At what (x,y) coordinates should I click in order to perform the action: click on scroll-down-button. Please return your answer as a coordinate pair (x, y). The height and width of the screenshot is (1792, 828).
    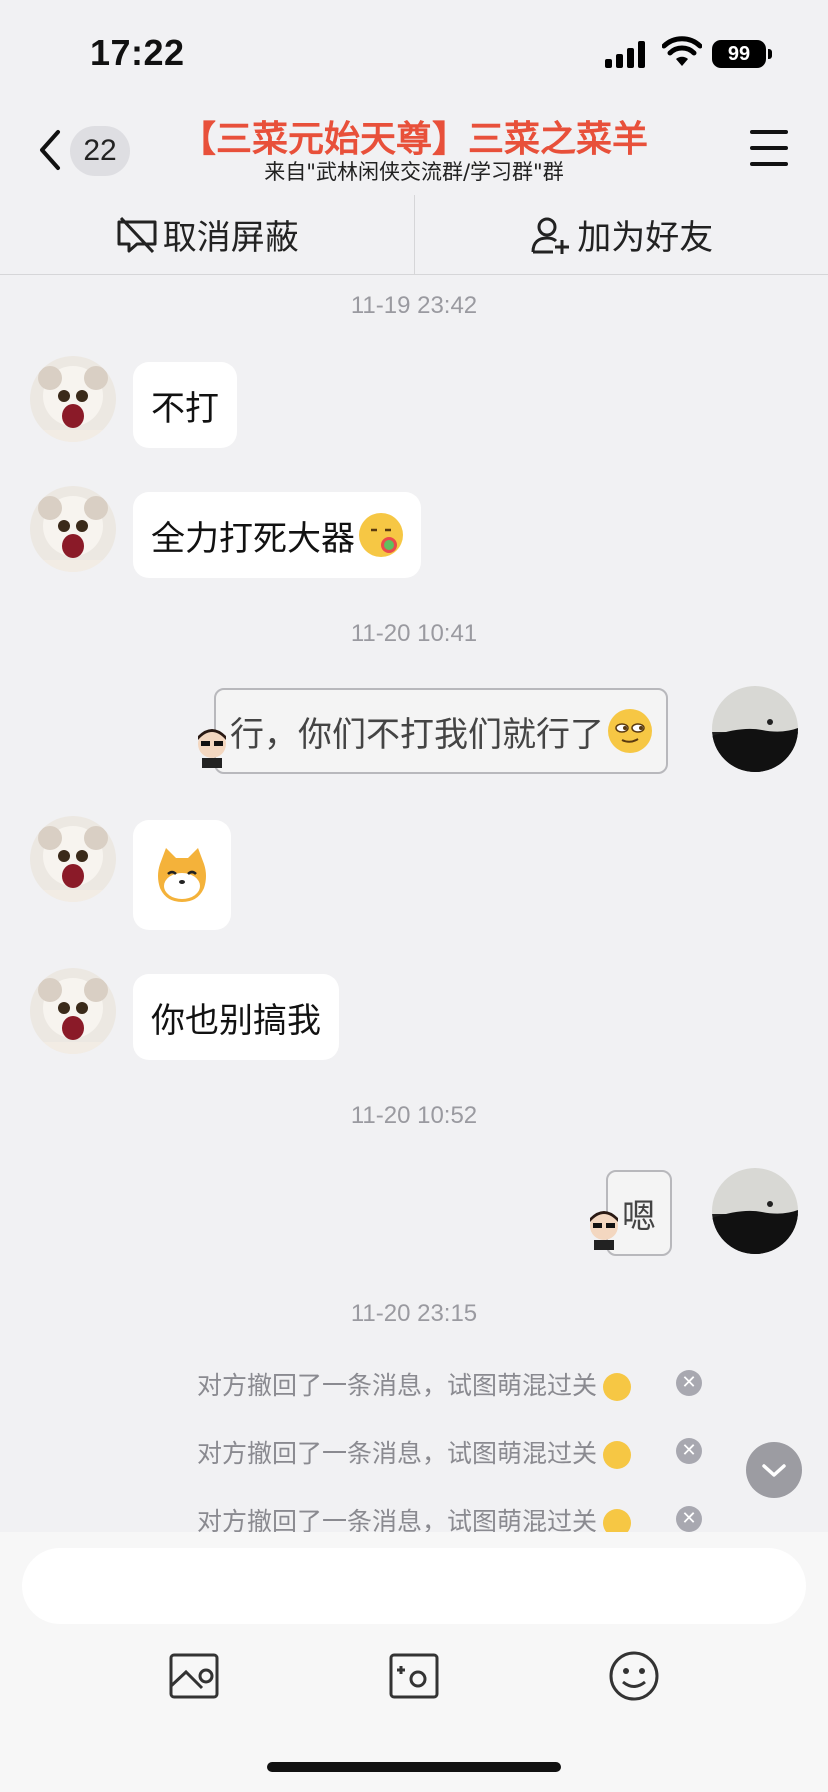
    Looking at the image, I should click on (774, 1470).